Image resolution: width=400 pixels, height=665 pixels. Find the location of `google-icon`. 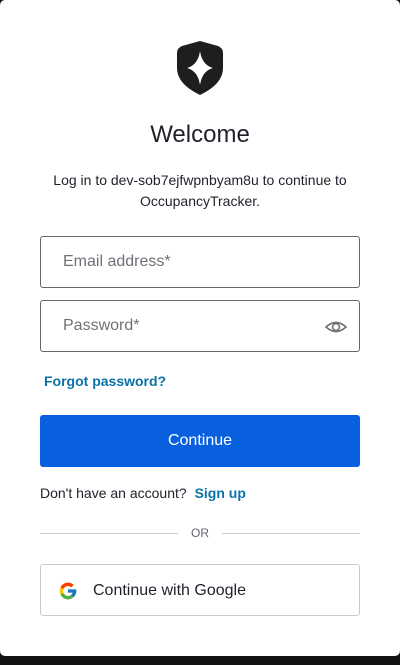

google-icon is located at coordinates (68, 591).